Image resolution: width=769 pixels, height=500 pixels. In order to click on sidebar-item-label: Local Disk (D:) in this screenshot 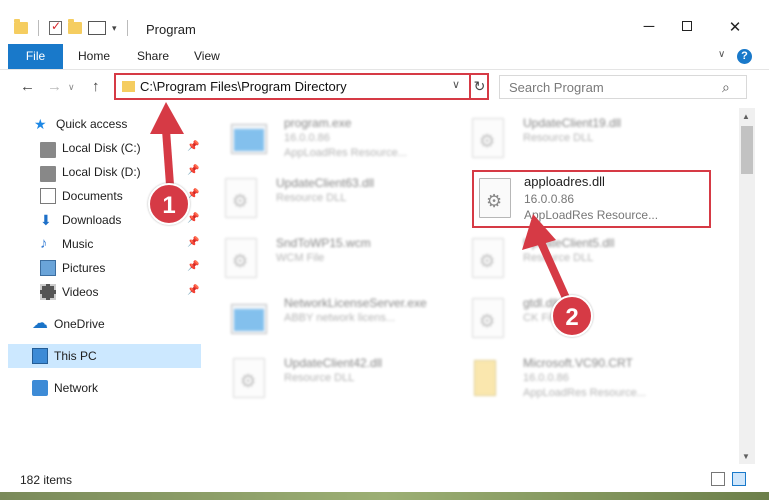, I will do `click(101, 172)`.